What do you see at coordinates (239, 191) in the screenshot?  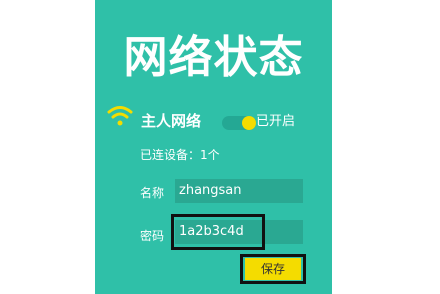 I see `name-field: zhangsan` at bounding box center [239, 191].